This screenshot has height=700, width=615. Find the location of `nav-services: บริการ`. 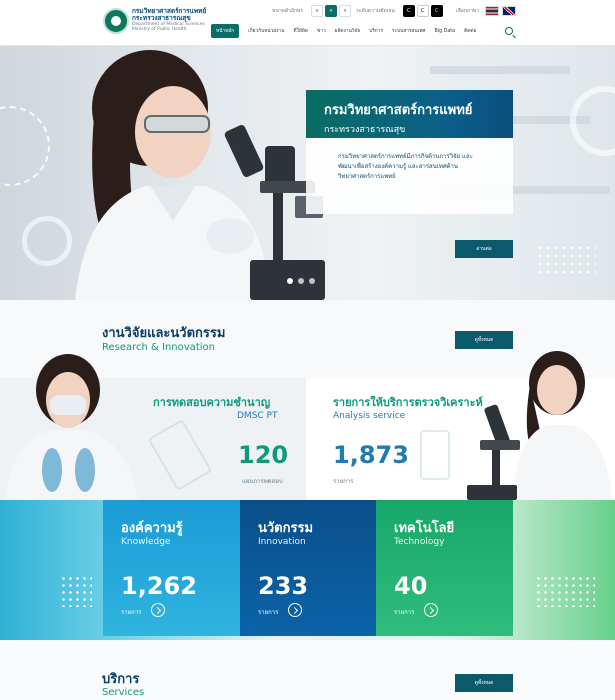

nav-services: บริการ is located at coordinates (376, 31).